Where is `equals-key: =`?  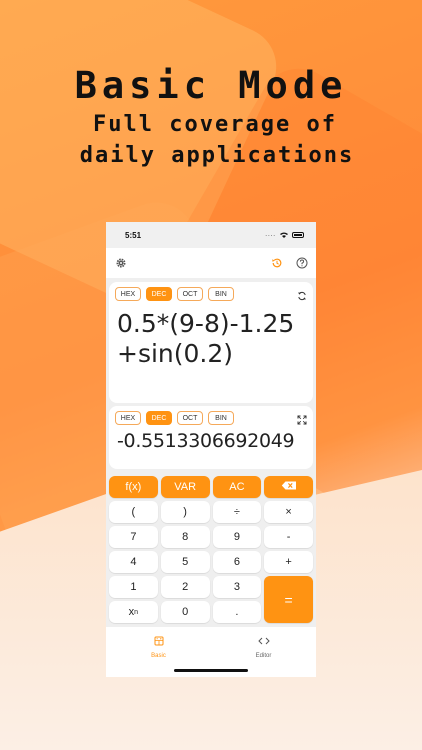 equals-key: = is located at coordinates (288, 599).